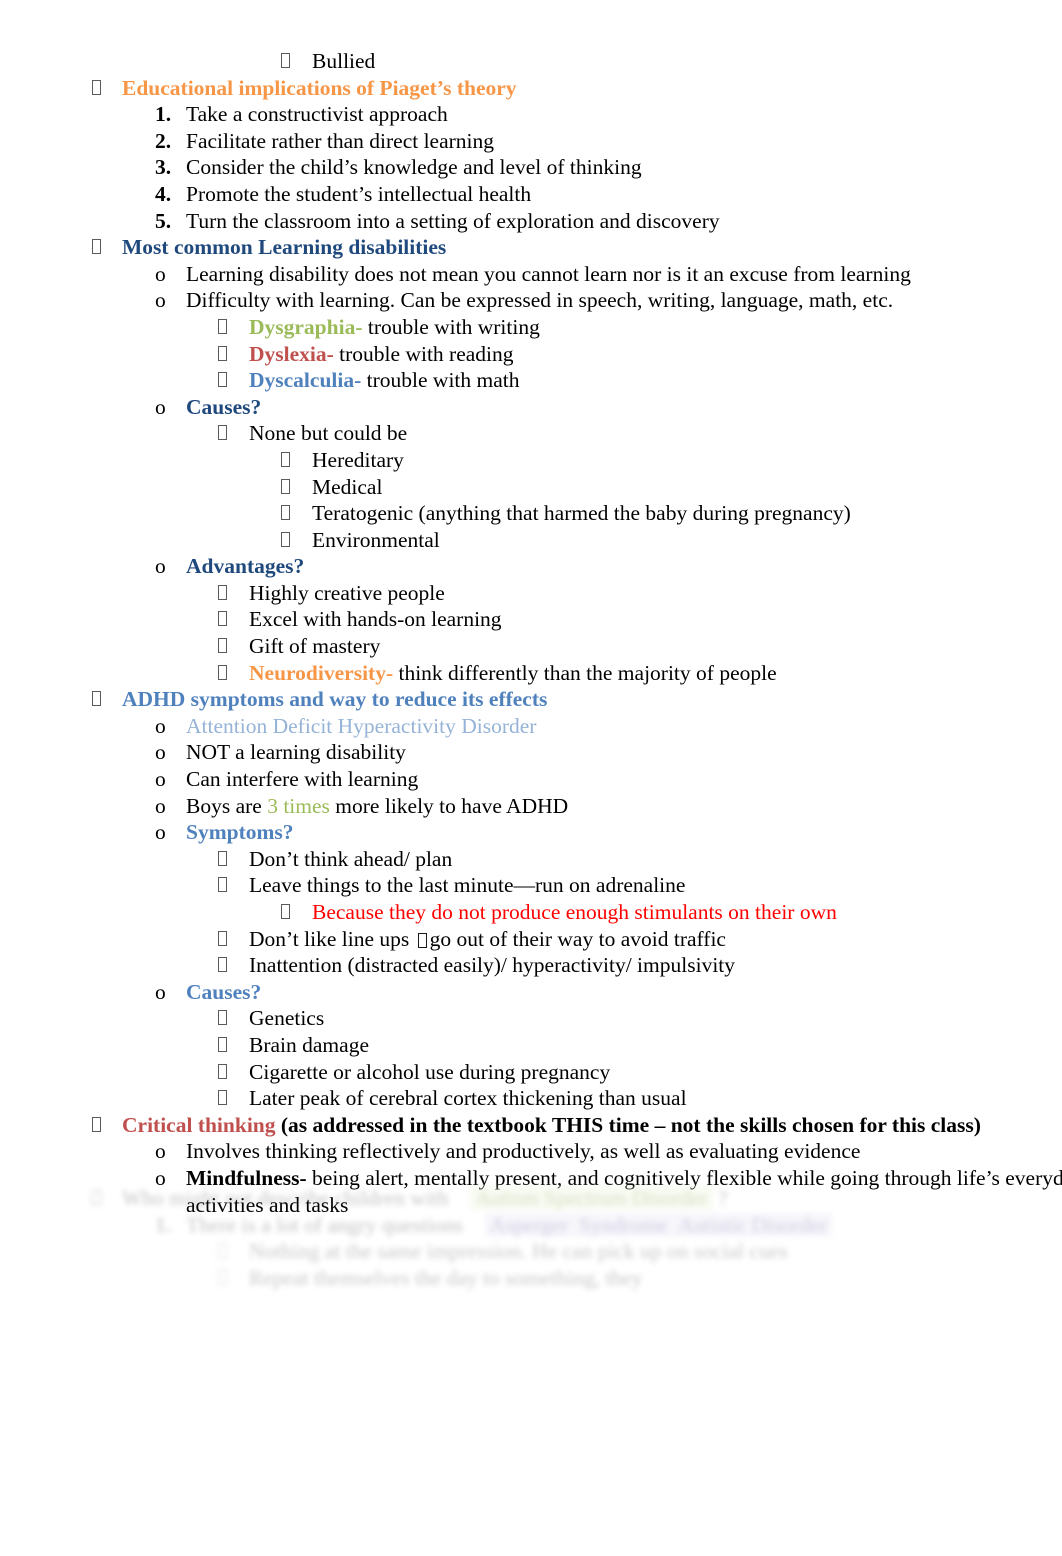 This screenshot has height=1556, width=1062. Describe the element at coordinates (422, 940) in the screenshot. I see `arrow-glyph-box-icon` at that location.